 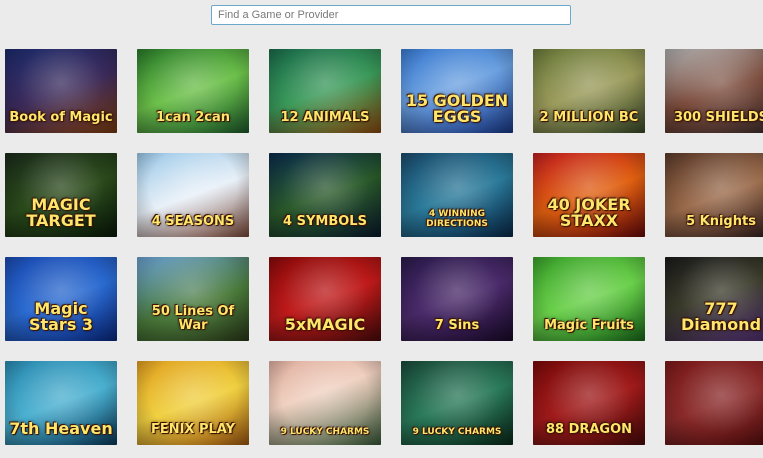 What do you see at coordinates (193, 403) in the screenshot?
I see `game-tile: FENIX PLAY` at bounding box center [193, 403].